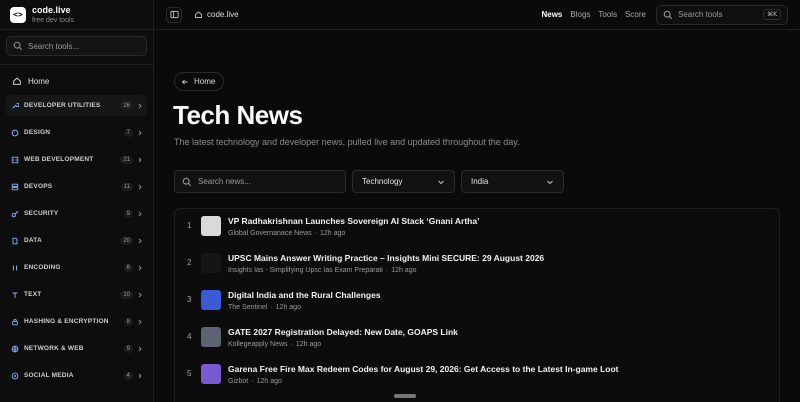 This screenshot has height=402, width=800. Describe the element at coordinates (205, 81) in the screenshot. I see `back-label: Home` at that location.